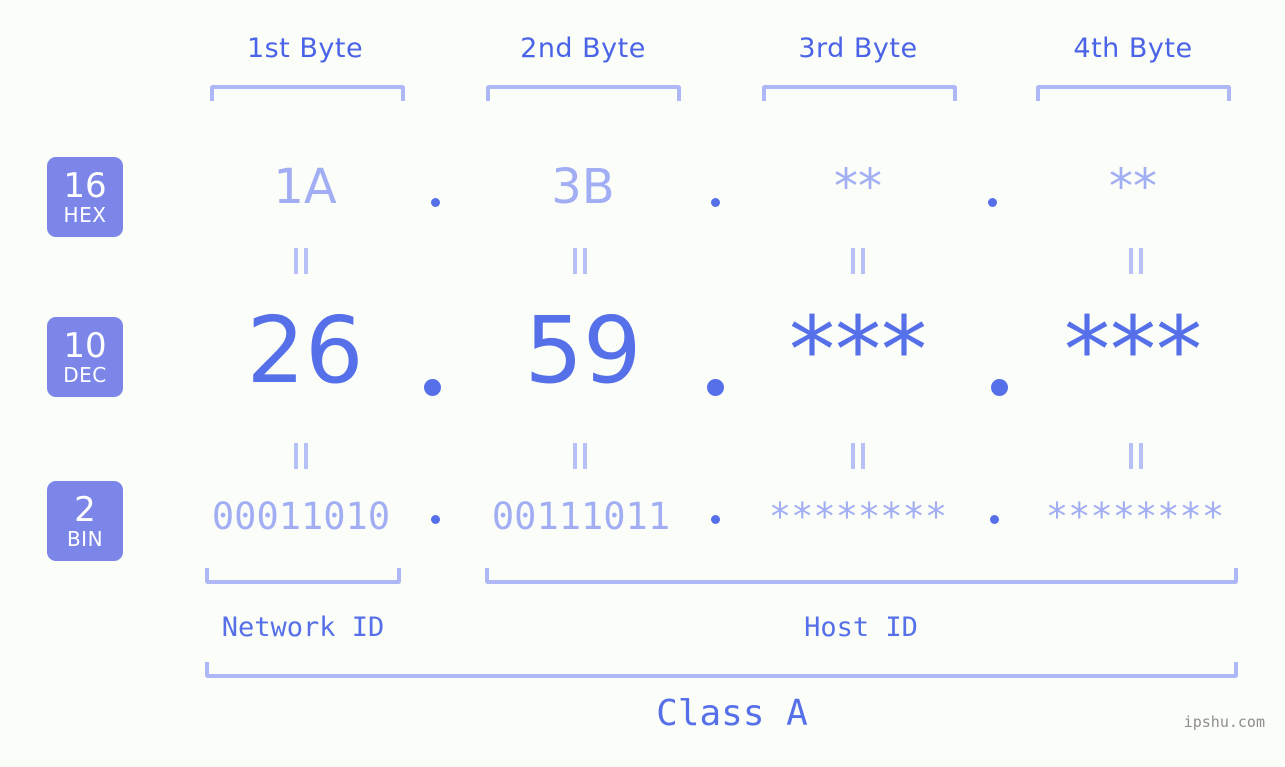 This screenshot has height=767, width=1285. Describe the element at coordinates (861, 627) in the screenshot. I see `host-id-label: Host ID` at that location.